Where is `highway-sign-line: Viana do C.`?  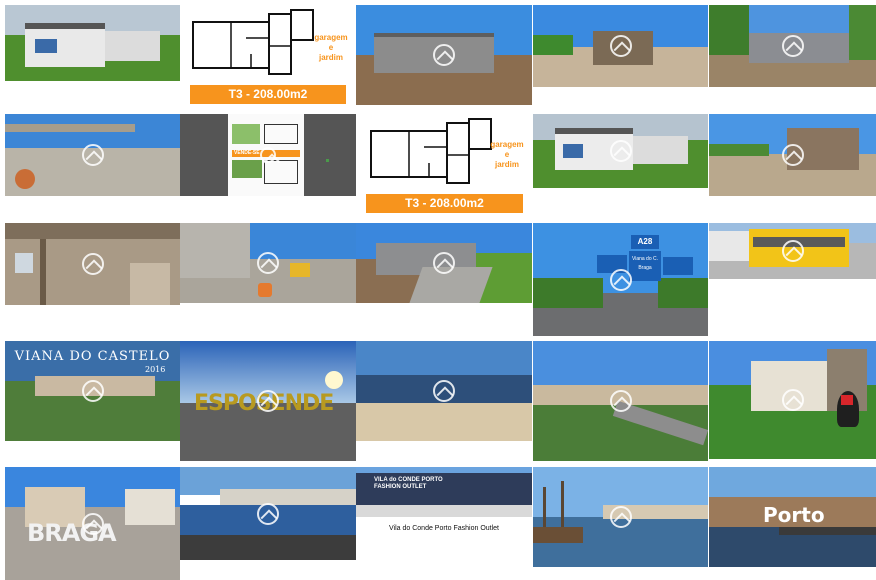 highway-sign-line: Viana do C. is located at coordinates (645, 259).